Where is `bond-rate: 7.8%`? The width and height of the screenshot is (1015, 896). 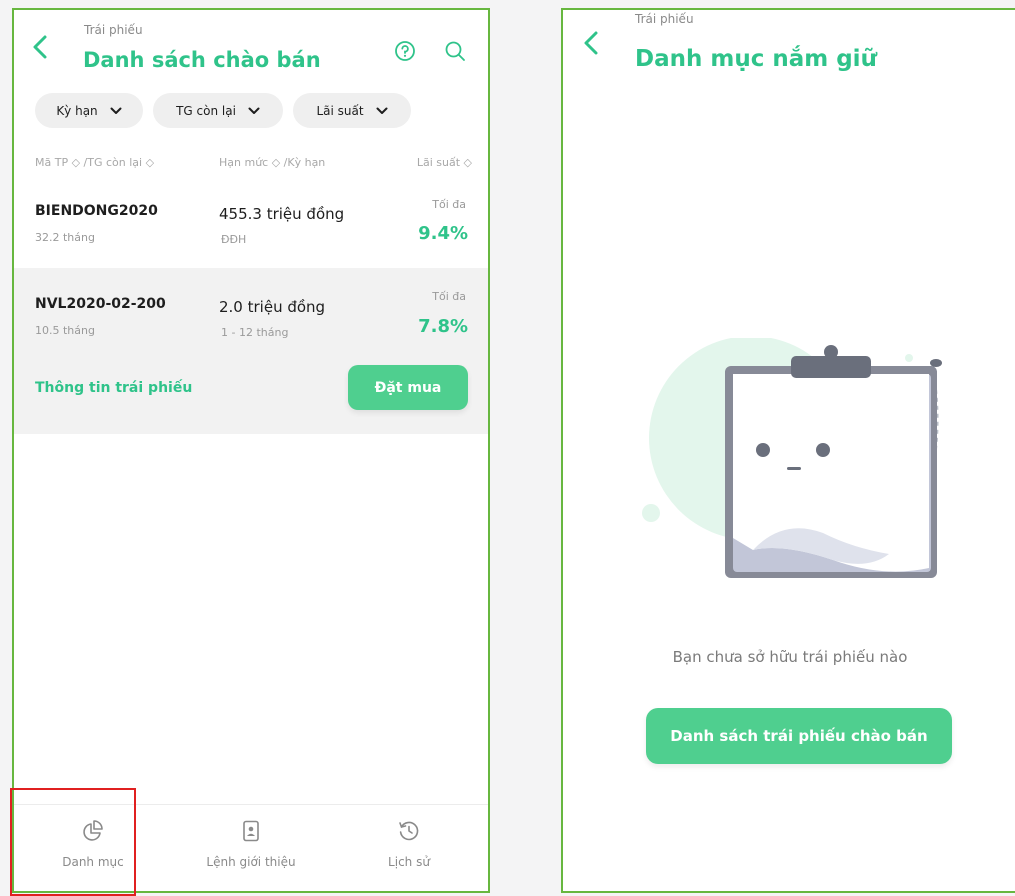
bond-rate: 7.8% is located at coordinates (443, 326).